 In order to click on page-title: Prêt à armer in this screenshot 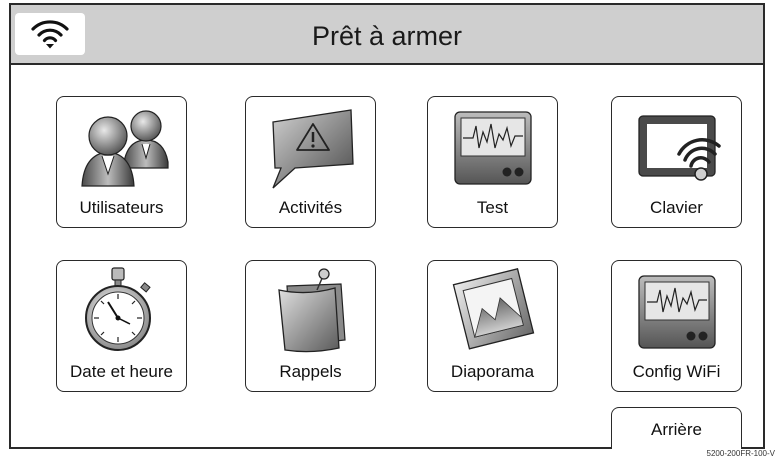, I will do `click(387, 36)`.